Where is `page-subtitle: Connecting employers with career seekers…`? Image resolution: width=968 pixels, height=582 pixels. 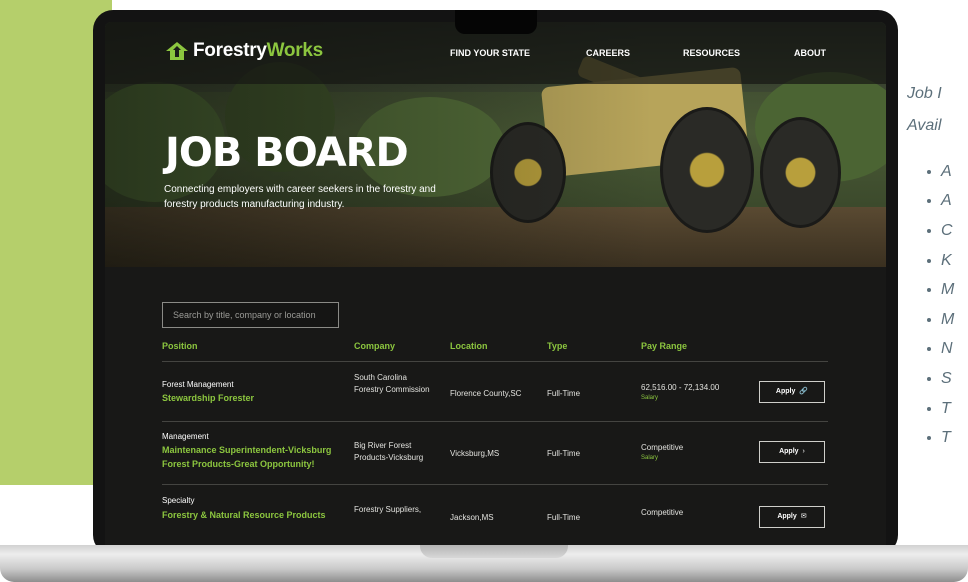 page-subtitle: Connecting employers with career seekers… is located at coordinates (300, 197).